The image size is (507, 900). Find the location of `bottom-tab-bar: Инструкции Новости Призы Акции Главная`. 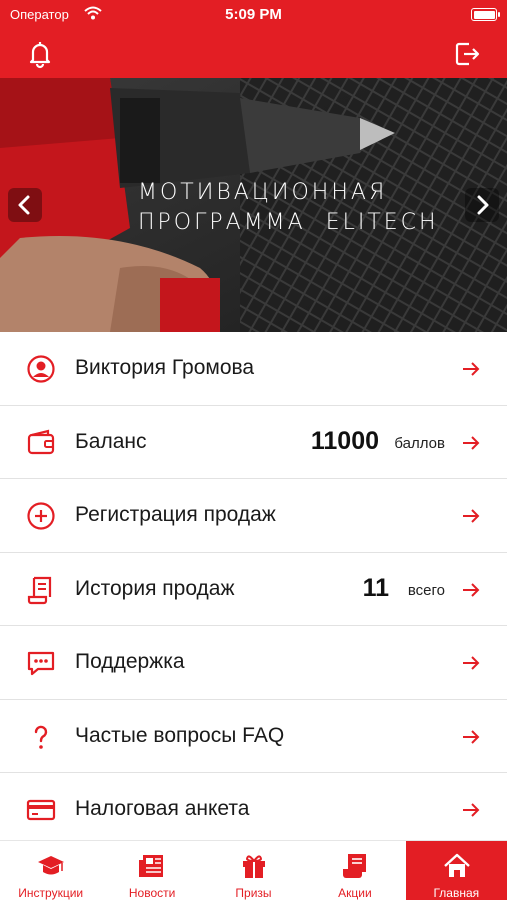

bottom-tab-bar: Инструкции Новости Призы Акции Главная is located at coordinates (253, 870).